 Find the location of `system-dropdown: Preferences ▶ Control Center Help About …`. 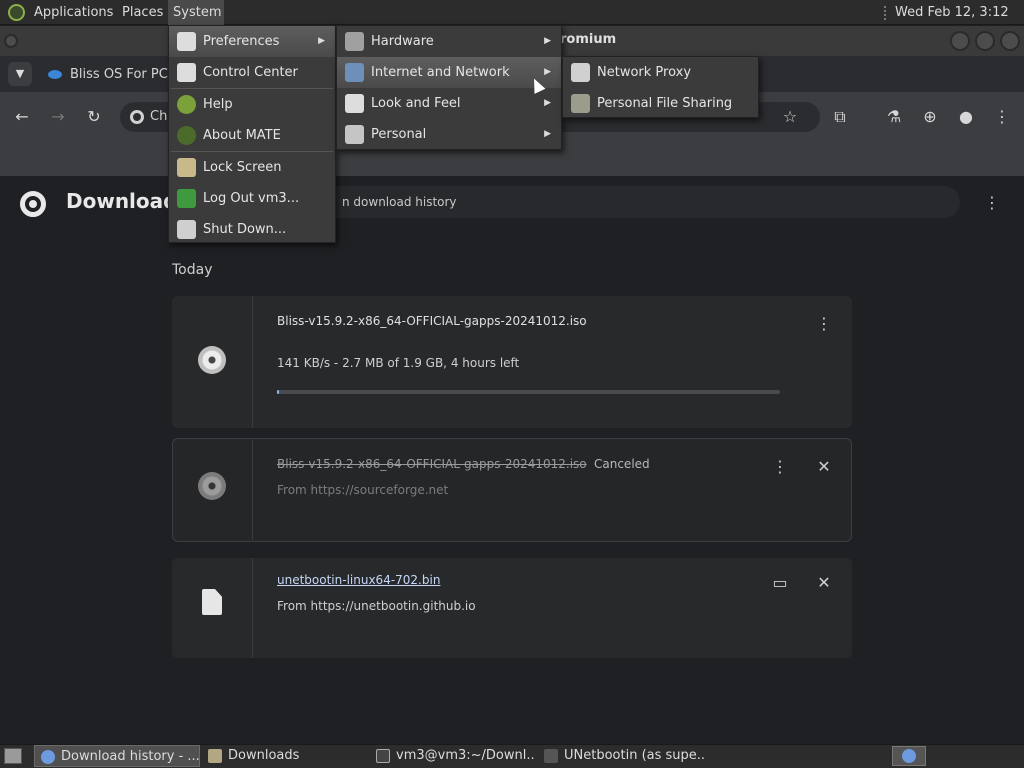

system-dropdown: Preferences ▶ Control Center Help About … is located at coordinates (252, 134).